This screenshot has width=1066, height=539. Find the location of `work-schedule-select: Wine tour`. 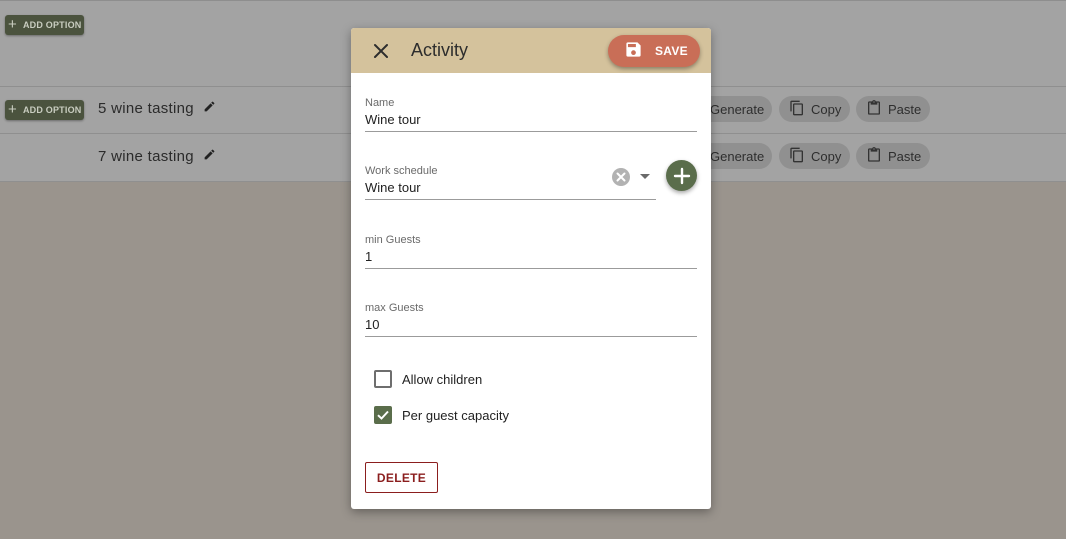

work-schedule-select: Wine tour is located at coordinates (393, 187).